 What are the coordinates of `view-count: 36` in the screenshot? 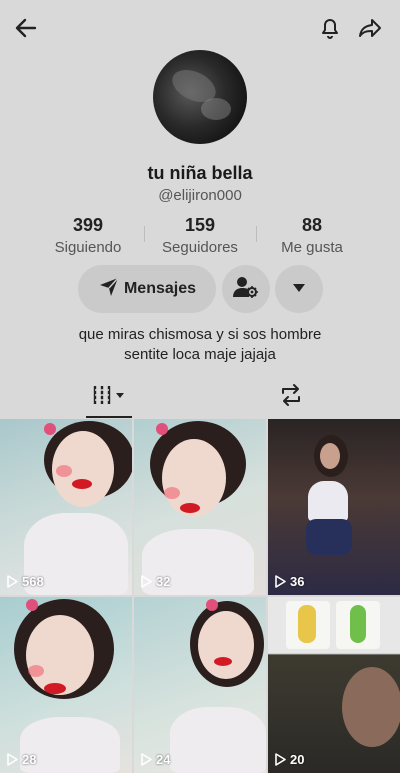 It's located at (289, 581).